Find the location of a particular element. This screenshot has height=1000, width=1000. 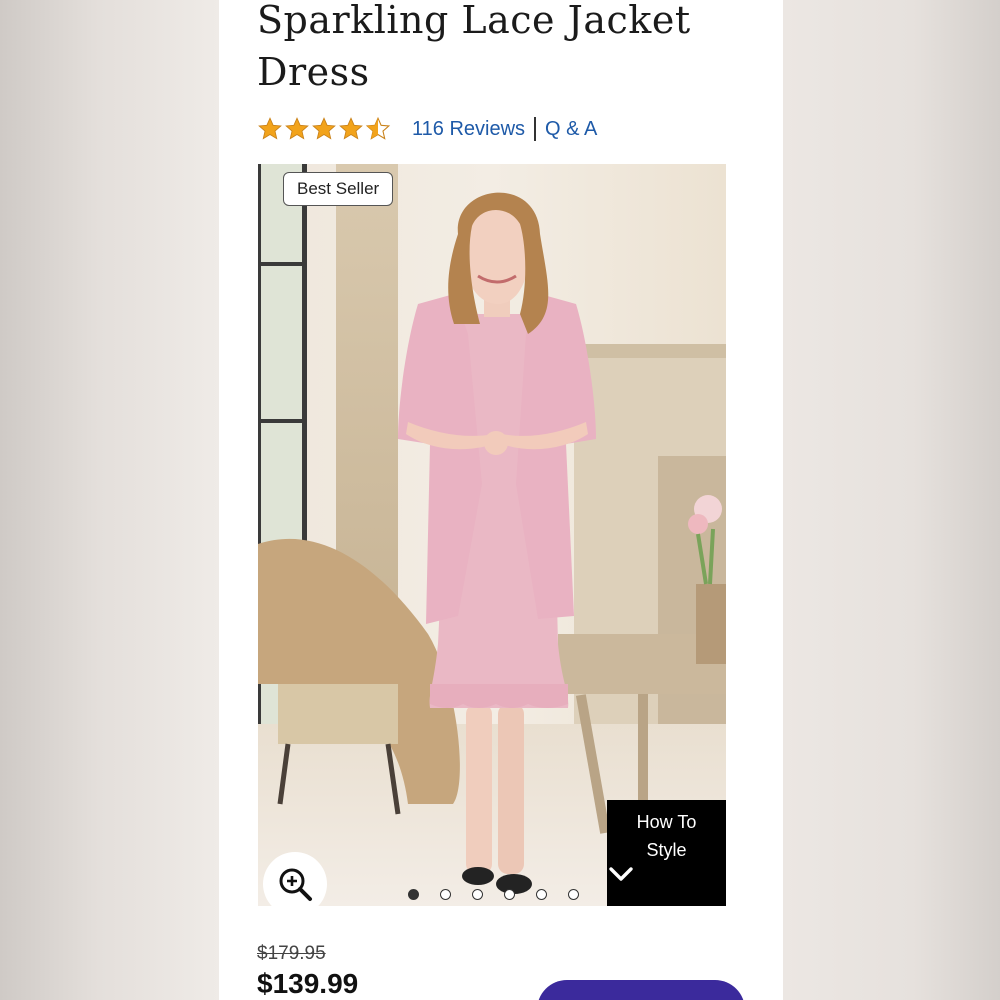

add-to-bag-button is located at coordinates (641, 990).